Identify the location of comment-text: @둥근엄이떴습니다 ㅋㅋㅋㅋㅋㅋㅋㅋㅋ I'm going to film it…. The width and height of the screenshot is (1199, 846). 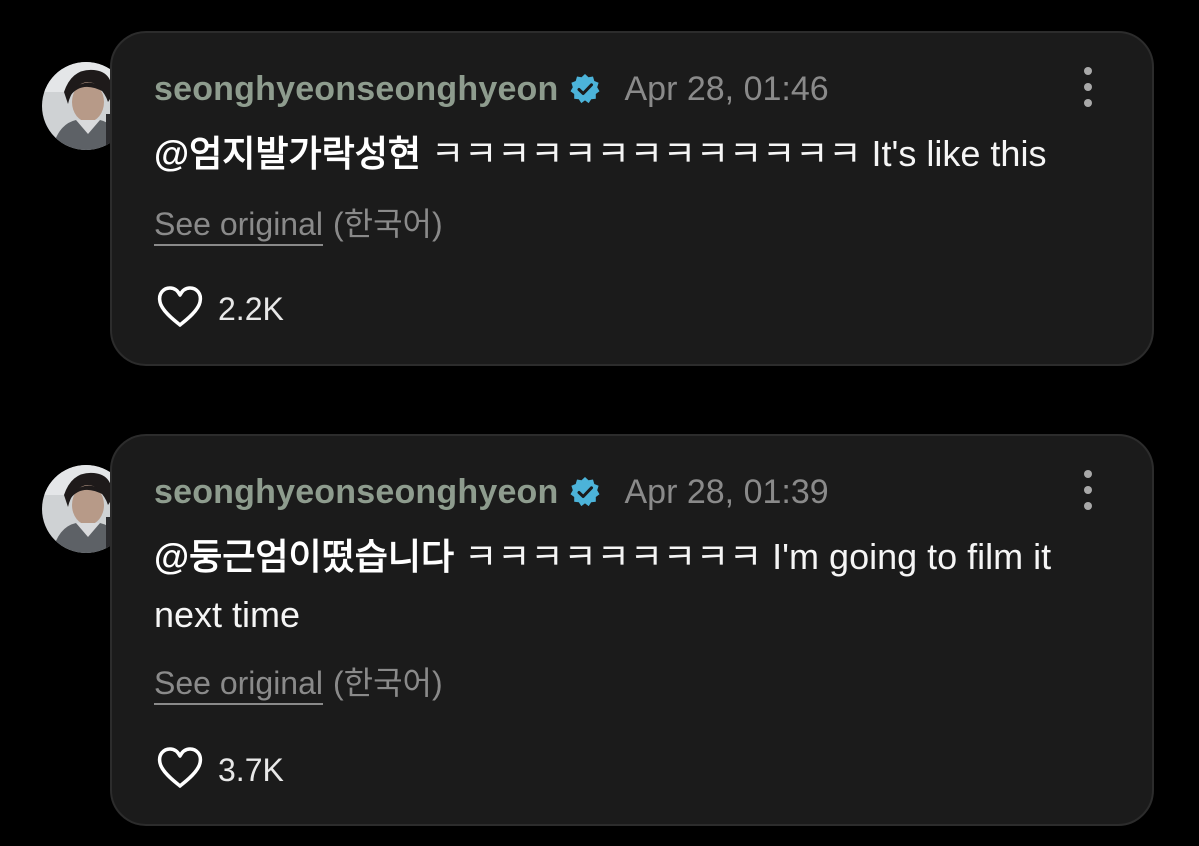
(635, 586).